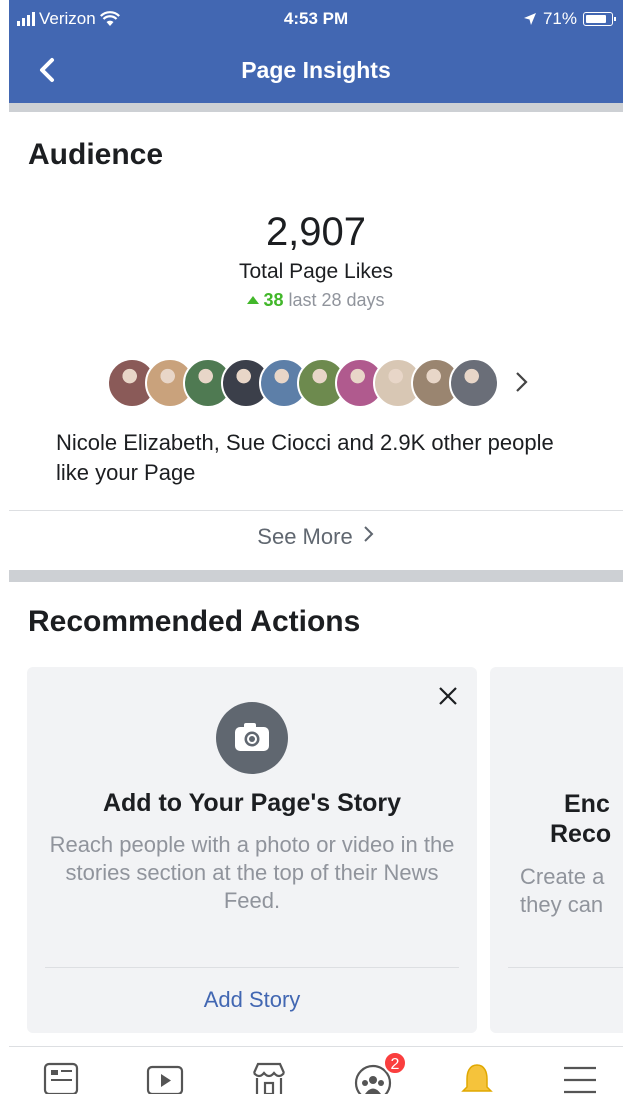 The width and height of the screenshot is (623, 1094). I want to click on tab-bar: 2, so click(316, 1070).